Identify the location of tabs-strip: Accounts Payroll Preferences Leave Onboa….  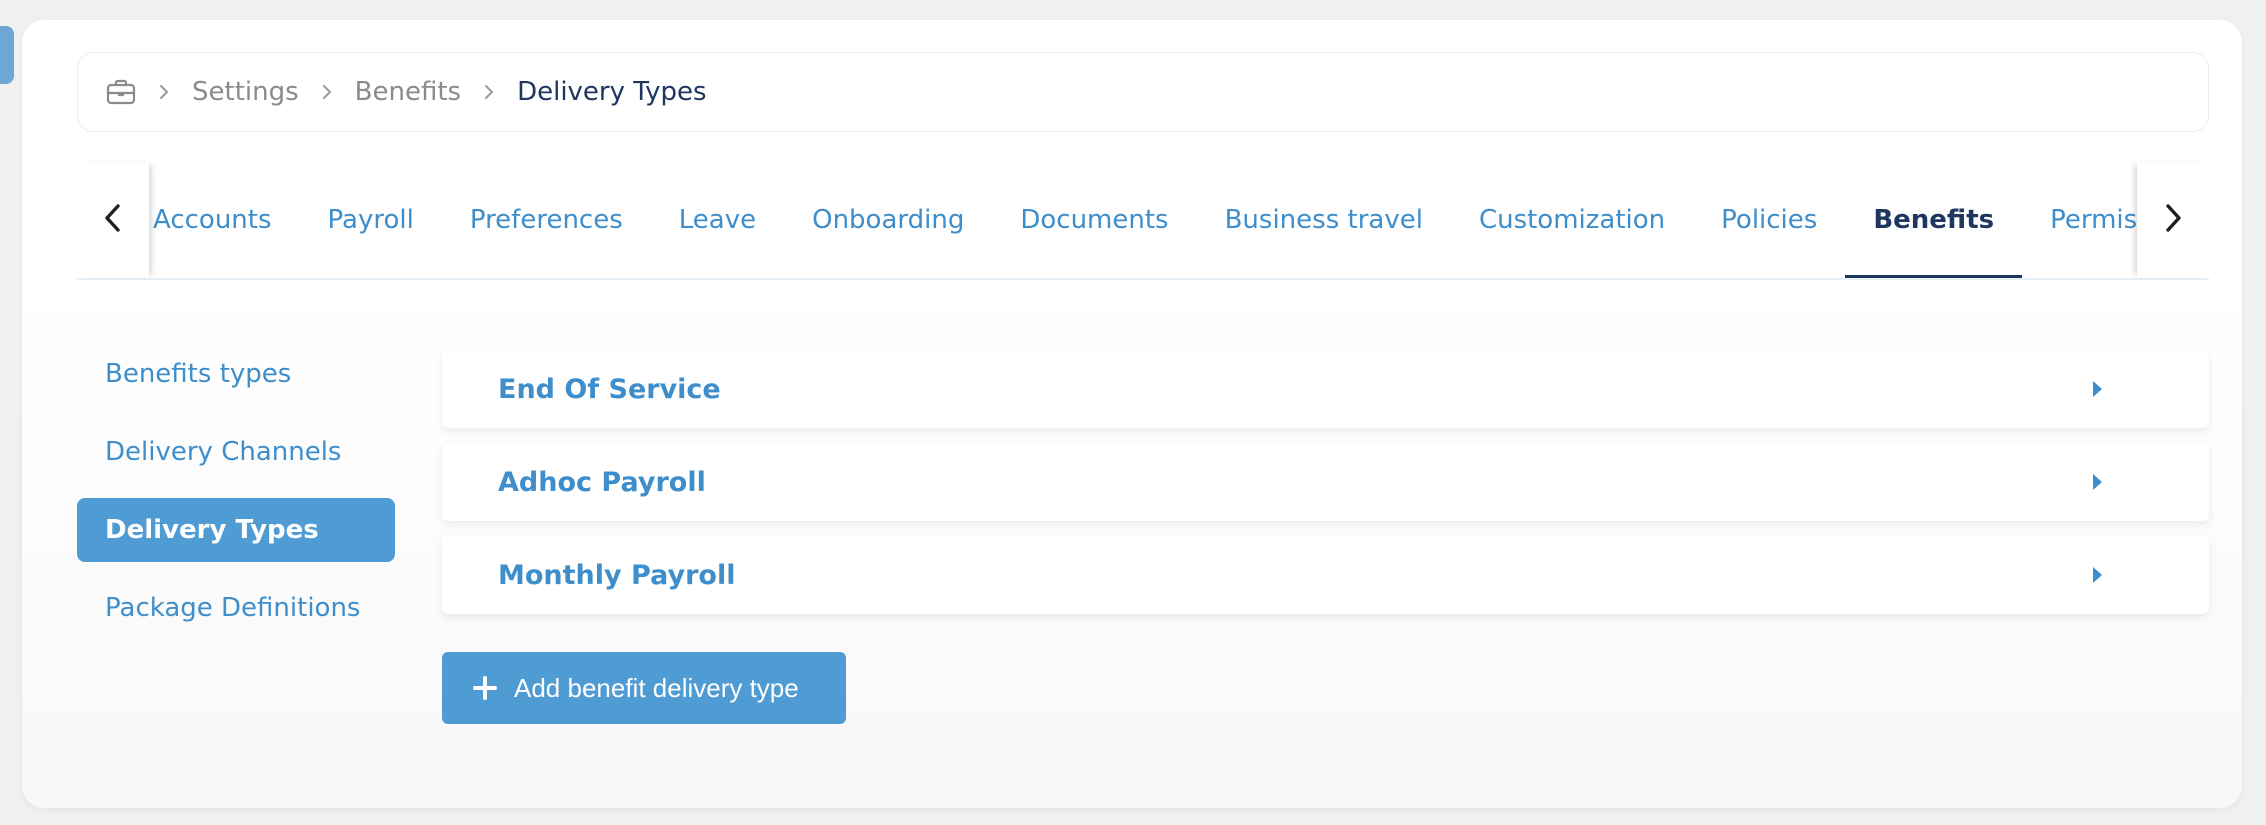
(1143, 220).